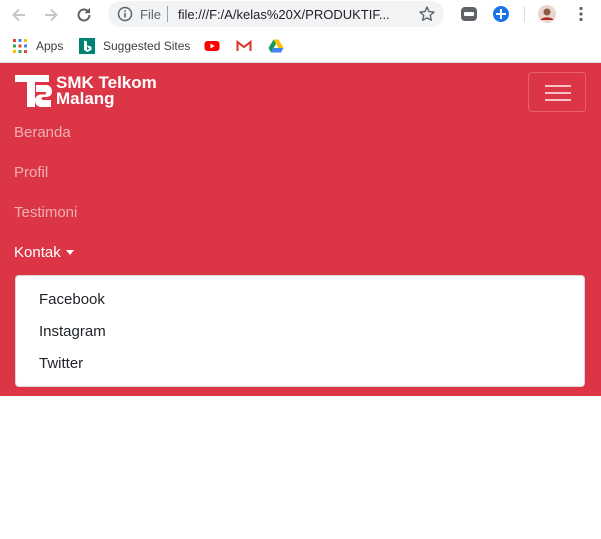 The height and width of the screenshot is (539, 601). What do you see at coordinates (37, 252) in the screenshot?
I see `nav-link-label: Kontak` at bounding box center [37, 252].